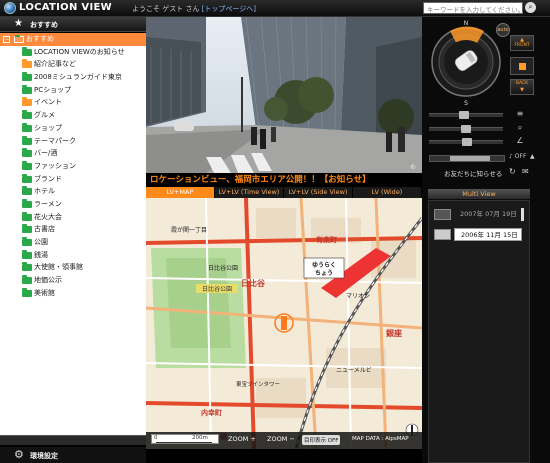 The image size is (550, 463). Describe the element at coordinates (58, 267) in the screenshot. I see `tree-item-label: 大使館・領事館` at that location.